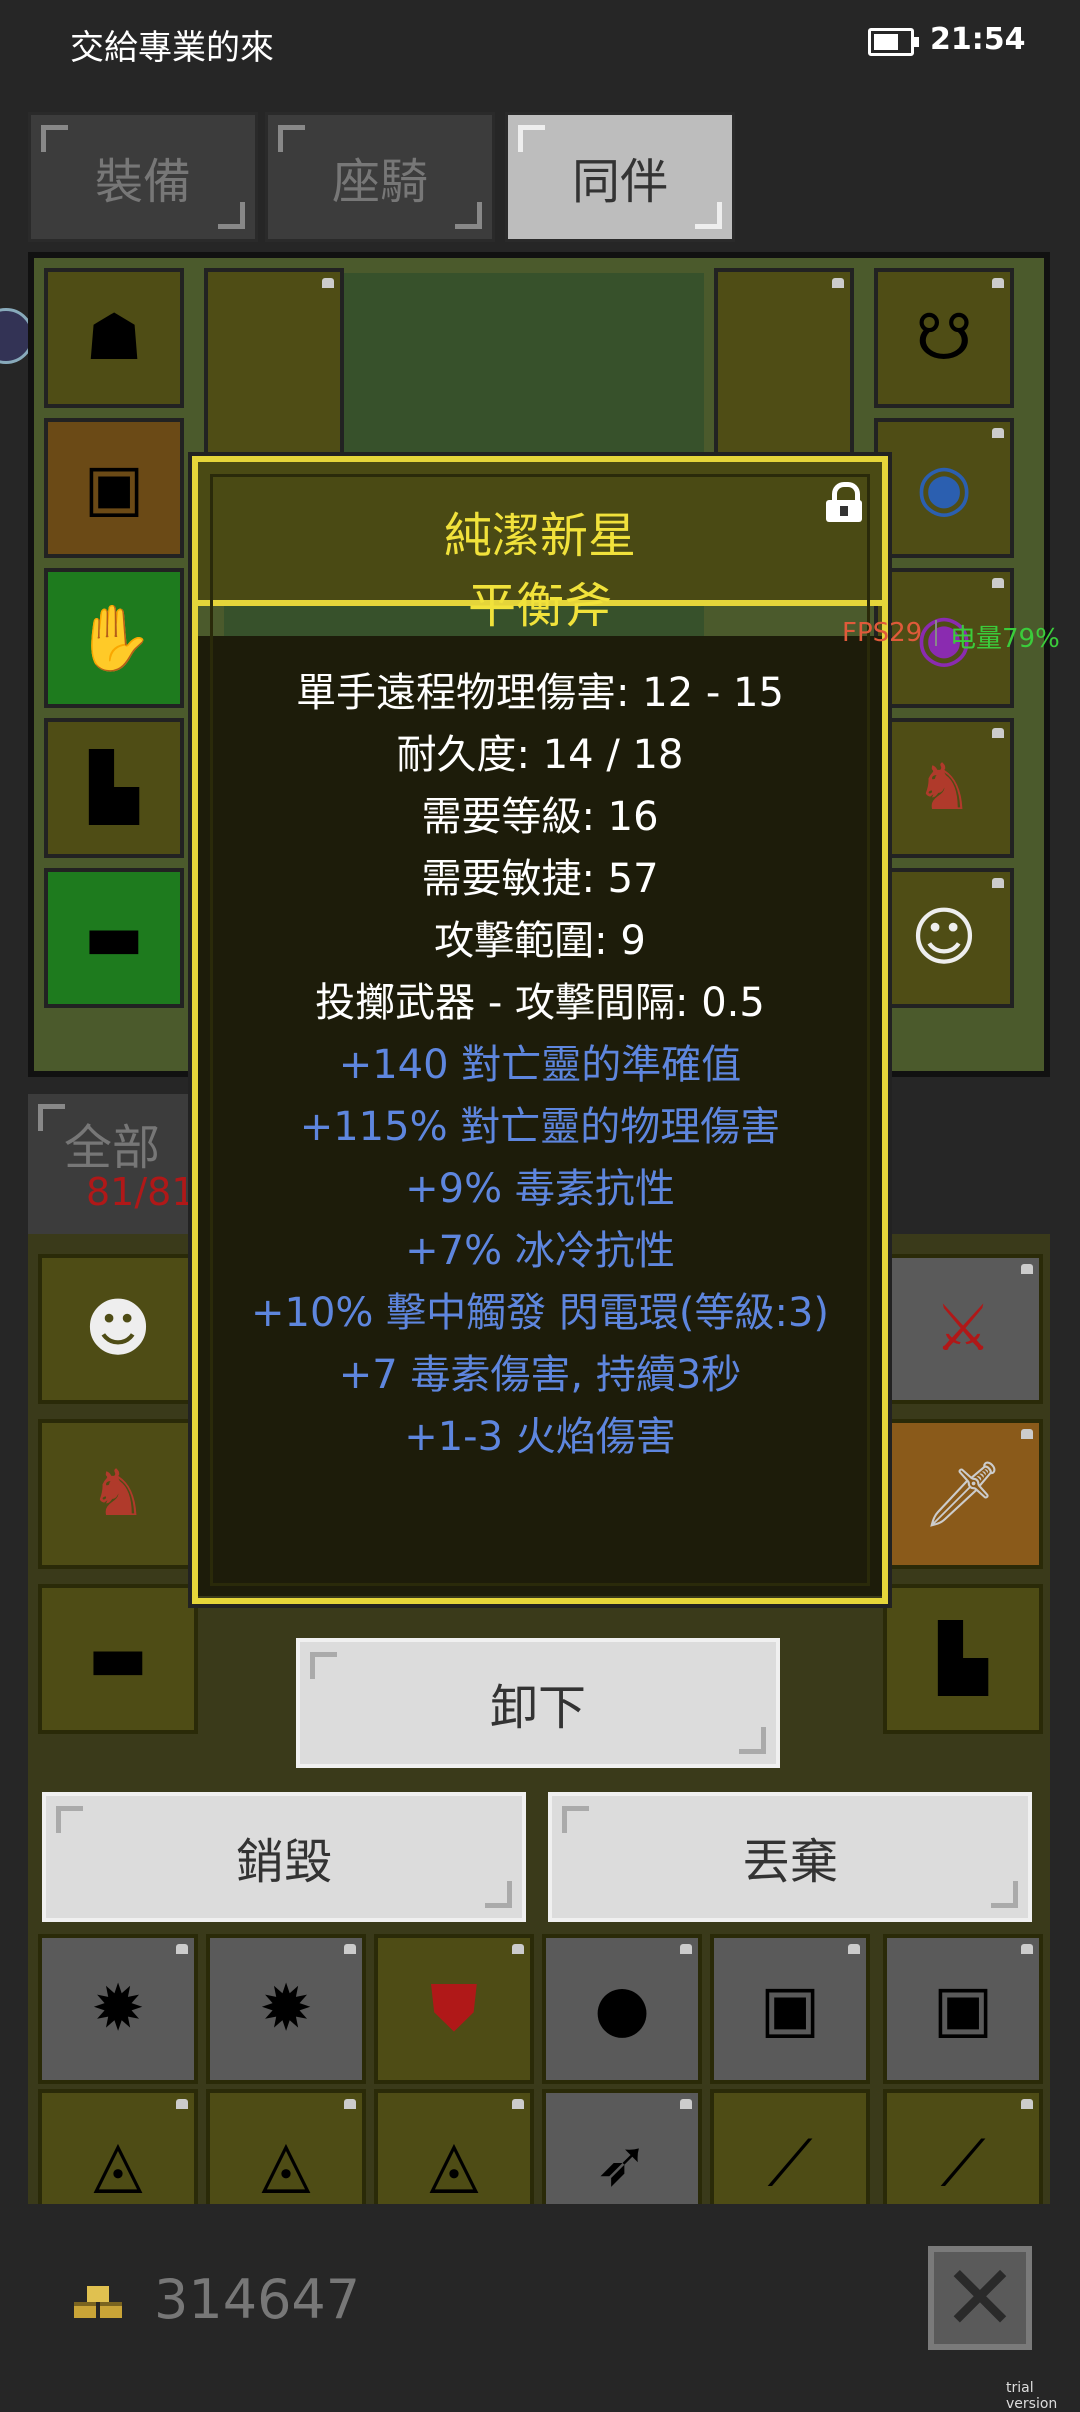 The image size is (1080, 2412). Describe the element at coordinates (540, 1251) in the screenshot. I see `item-affix: +7% 冰冷抗性` at that location.